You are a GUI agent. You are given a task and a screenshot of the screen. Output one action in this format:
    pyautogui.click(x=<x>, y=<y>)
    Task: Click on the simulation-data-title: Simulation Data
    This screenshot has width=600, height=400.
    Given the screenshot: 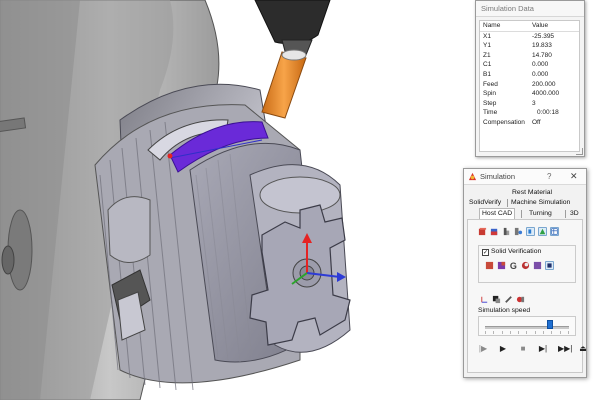 What is the action you would take?
    pyautogui.click(x=530, y=9)
    